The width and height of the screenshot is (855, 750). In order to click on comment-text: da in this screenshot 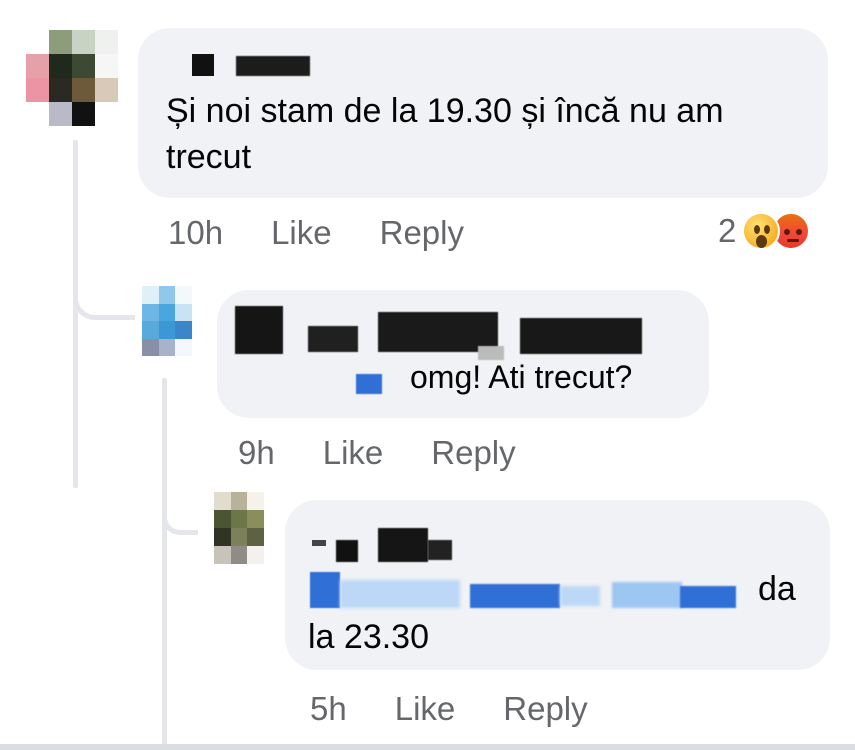, I will do `click(777, 589)`.